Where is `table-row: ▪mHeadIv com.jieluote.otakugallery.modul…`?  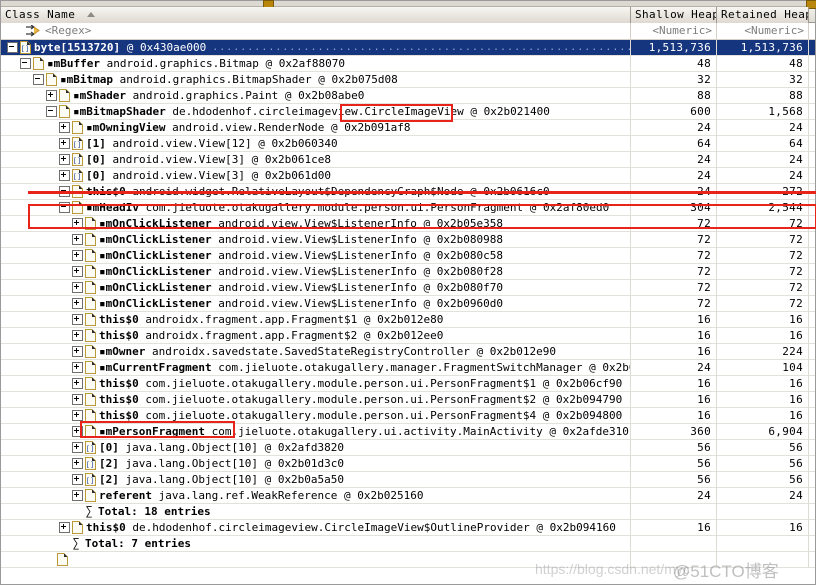
table-row: ▪mHeadIv com.jieluote.otakugallery.modul… is located at coordinates (408, 207).